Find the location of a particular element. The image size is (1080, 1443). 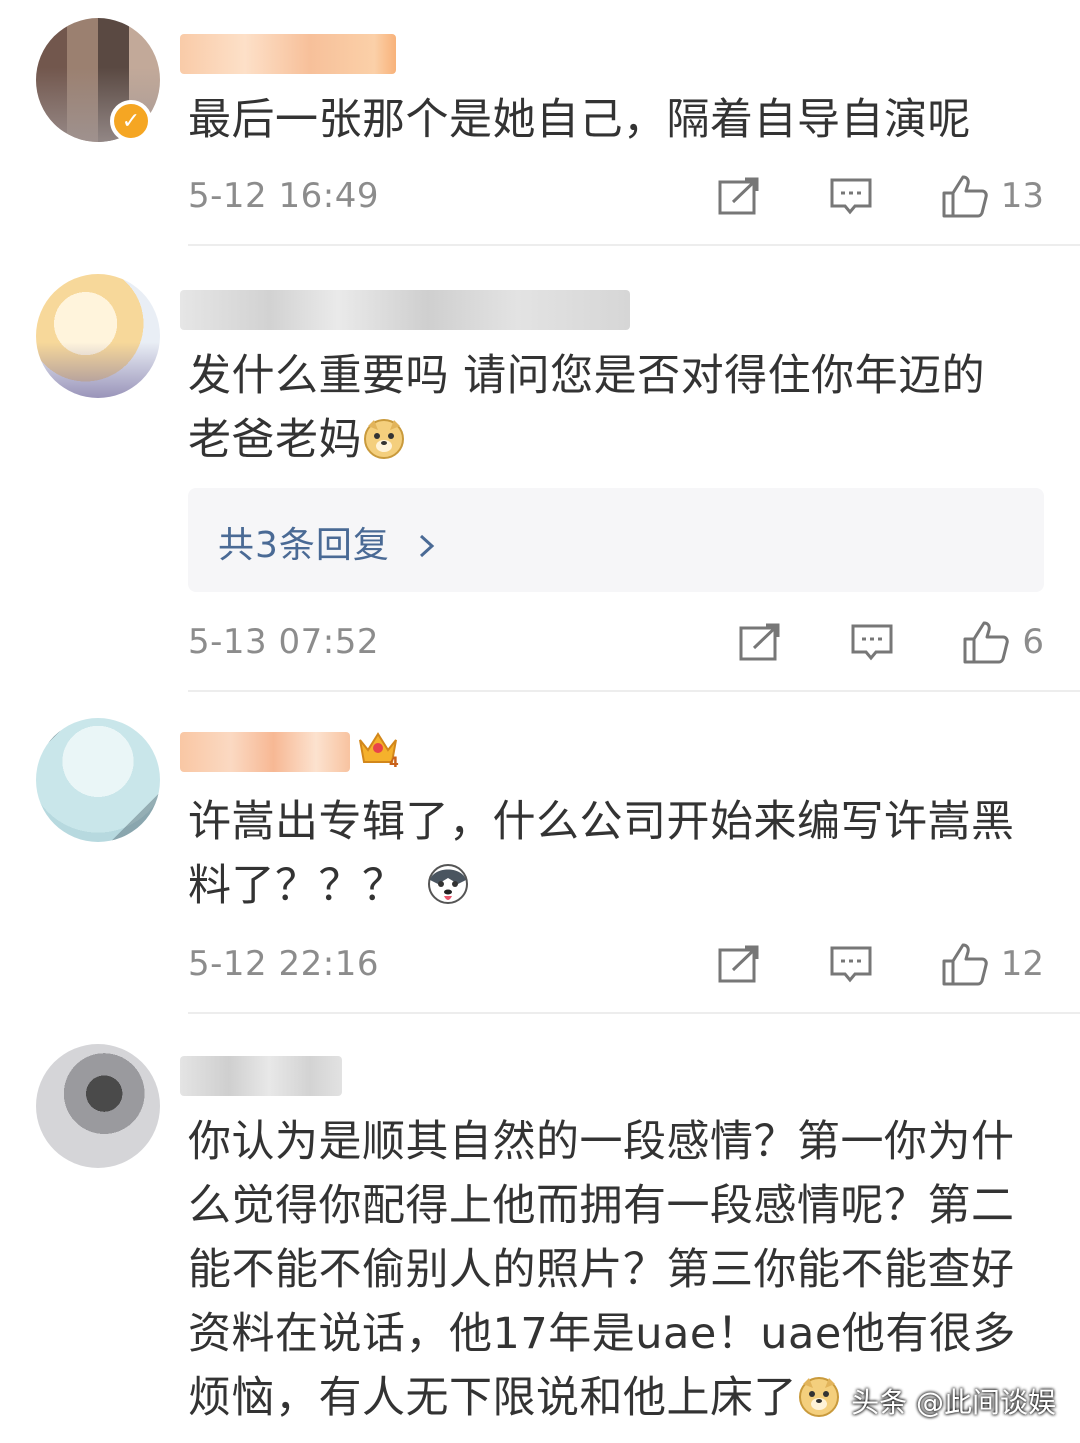

comment-text-line: 发什么重要吗 请问您是否对得住你年迈的 is located at coordinates (587, 376).